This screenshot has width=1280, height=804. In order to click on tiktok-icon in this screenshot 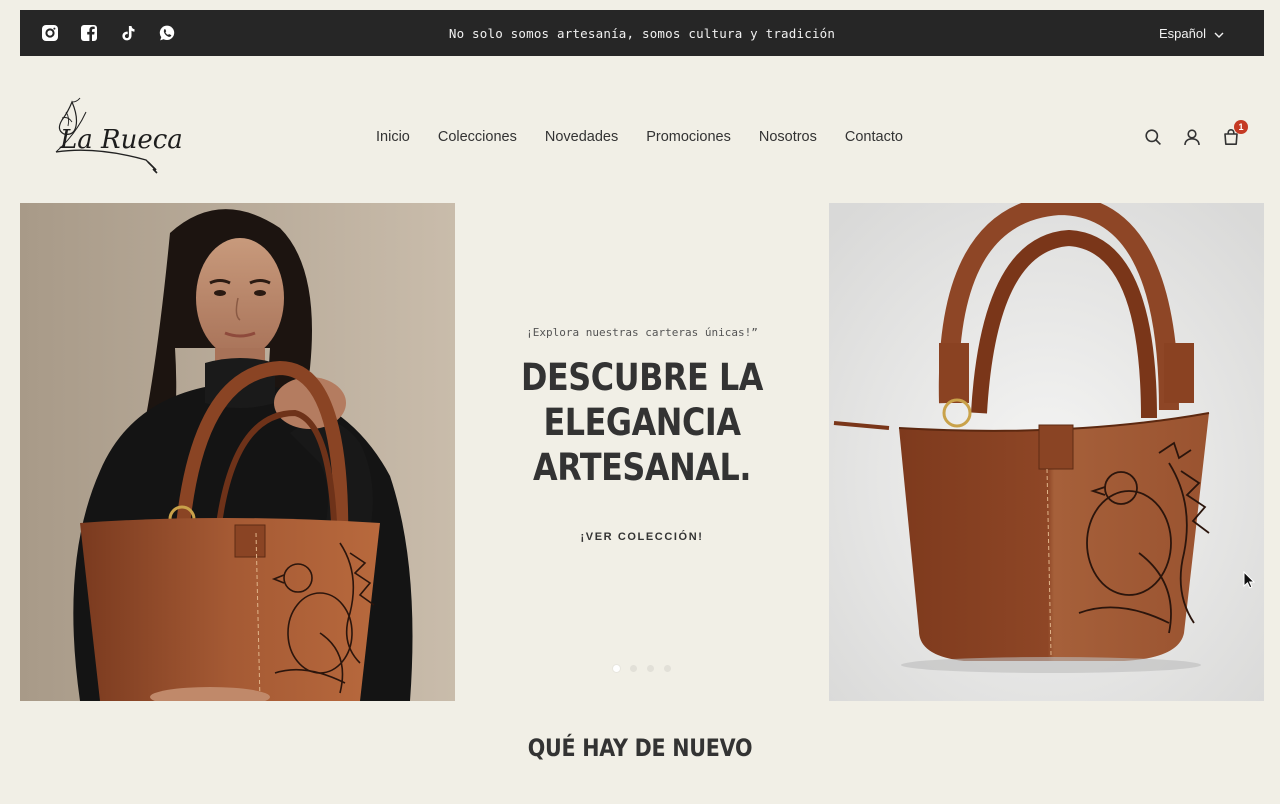, I will do `click(128, 33)`.